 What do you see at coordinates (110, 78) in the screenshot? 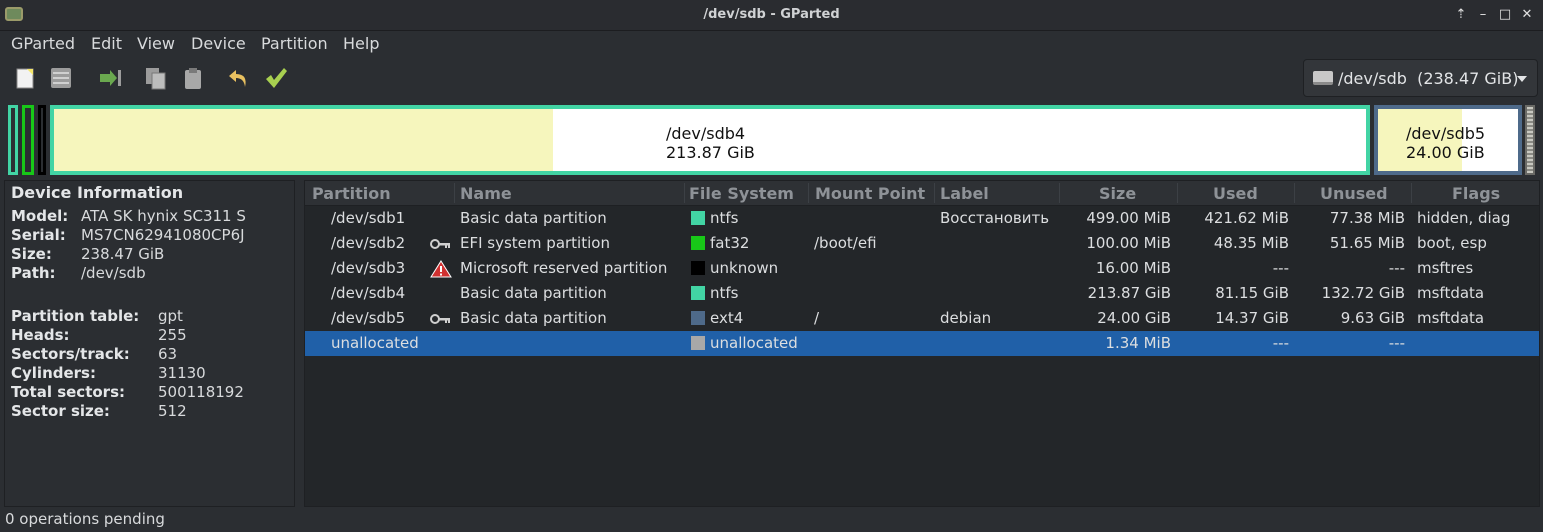
I see `resize-move-icon` at bounding box center [110, 78].